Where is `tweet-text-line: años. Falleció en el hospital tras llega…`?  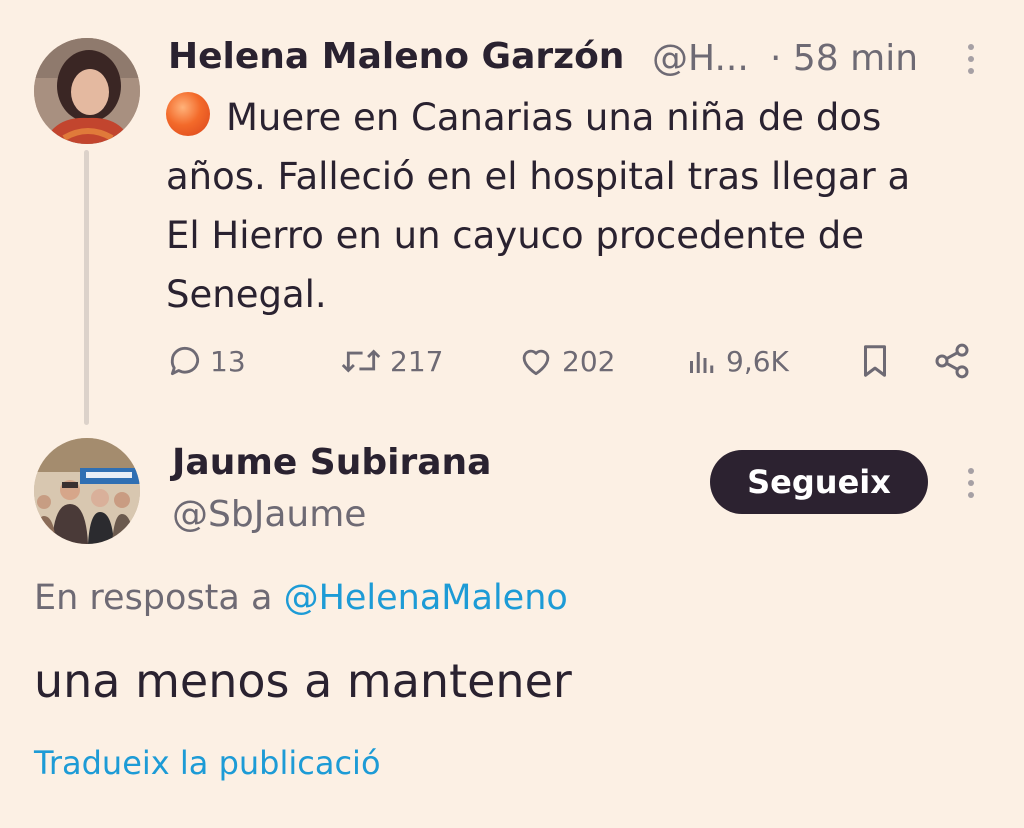
tweet-text-line: años. Falleció en el hospital tras llega… is located at coordinates (538, 176).